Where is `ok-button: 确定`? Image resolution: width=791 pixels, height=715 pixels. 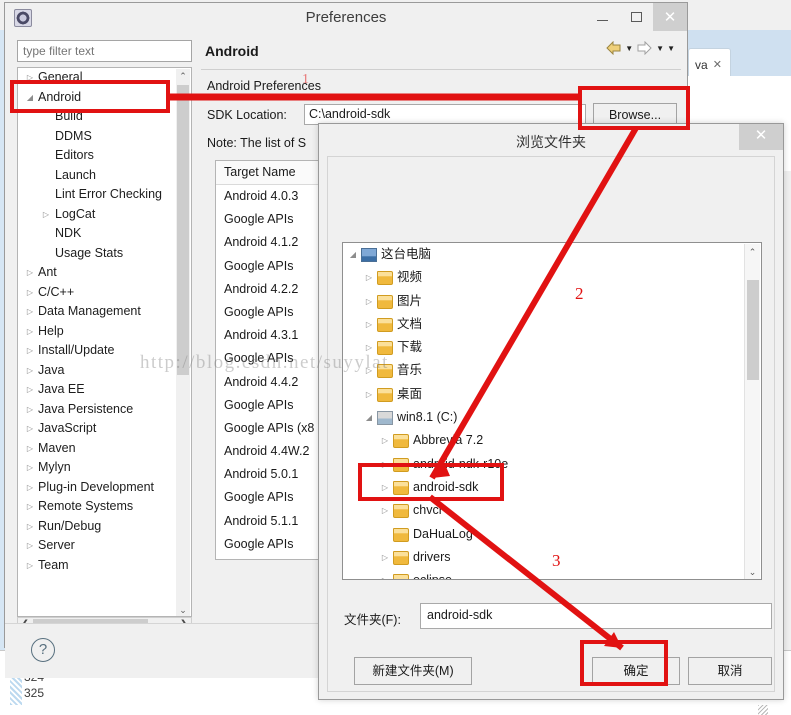 ok-button: 确定 is located at coordinates (636, 671).